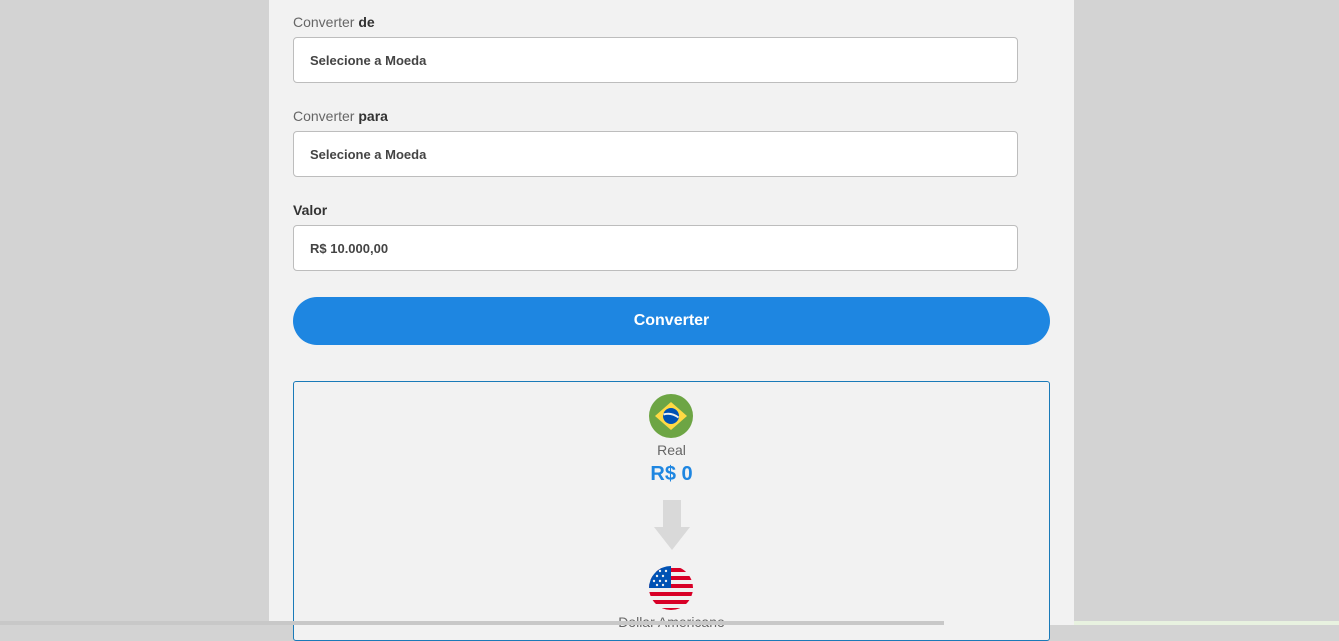  What do you see at coordinates (671, 450) in the screenshot?
I see `from-currency-name: Real` at bounding box center [671, 450].